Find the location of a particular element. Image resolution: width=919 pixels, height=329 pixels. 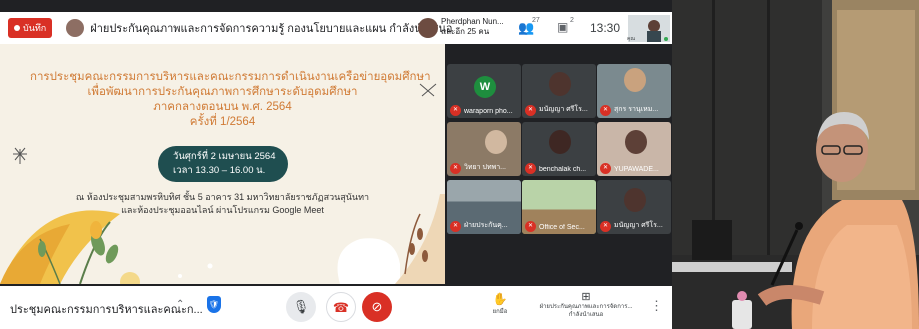

participants-summary: Pherdphan Nun... และอีก 25 คน is located at coordinates (472, 27).